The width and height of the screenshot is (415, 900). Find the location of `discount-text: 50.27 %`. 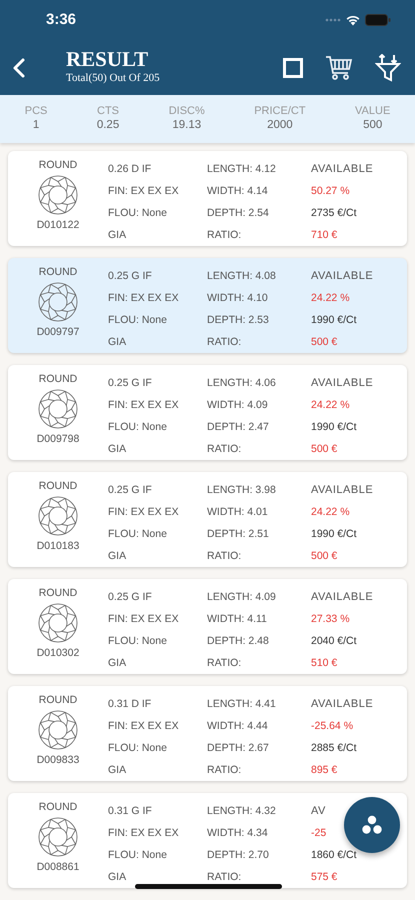

discount-text: 50.27 % is located at coordinates (330, 191).